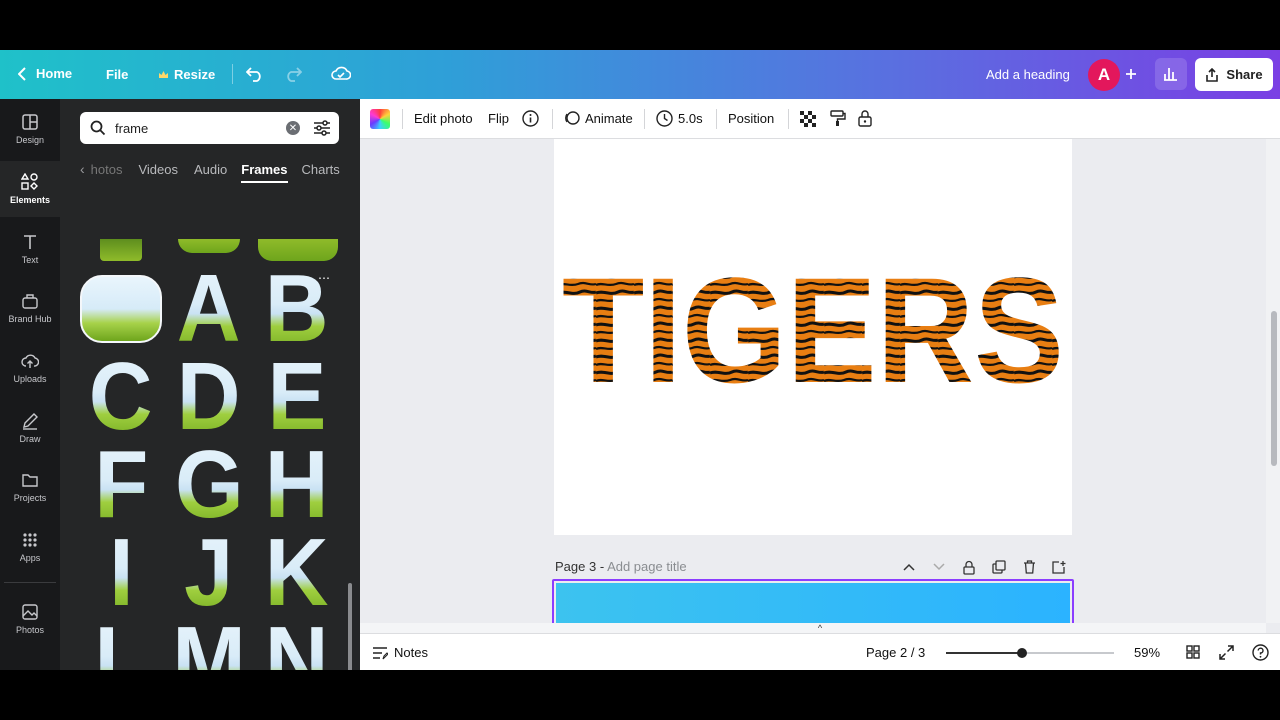 The width and height of the screenshot is (1280, 720). What do you see at coordinates (163, 75) in the screenshot?
I see `crown-icon` at bounding box center [163, 75].